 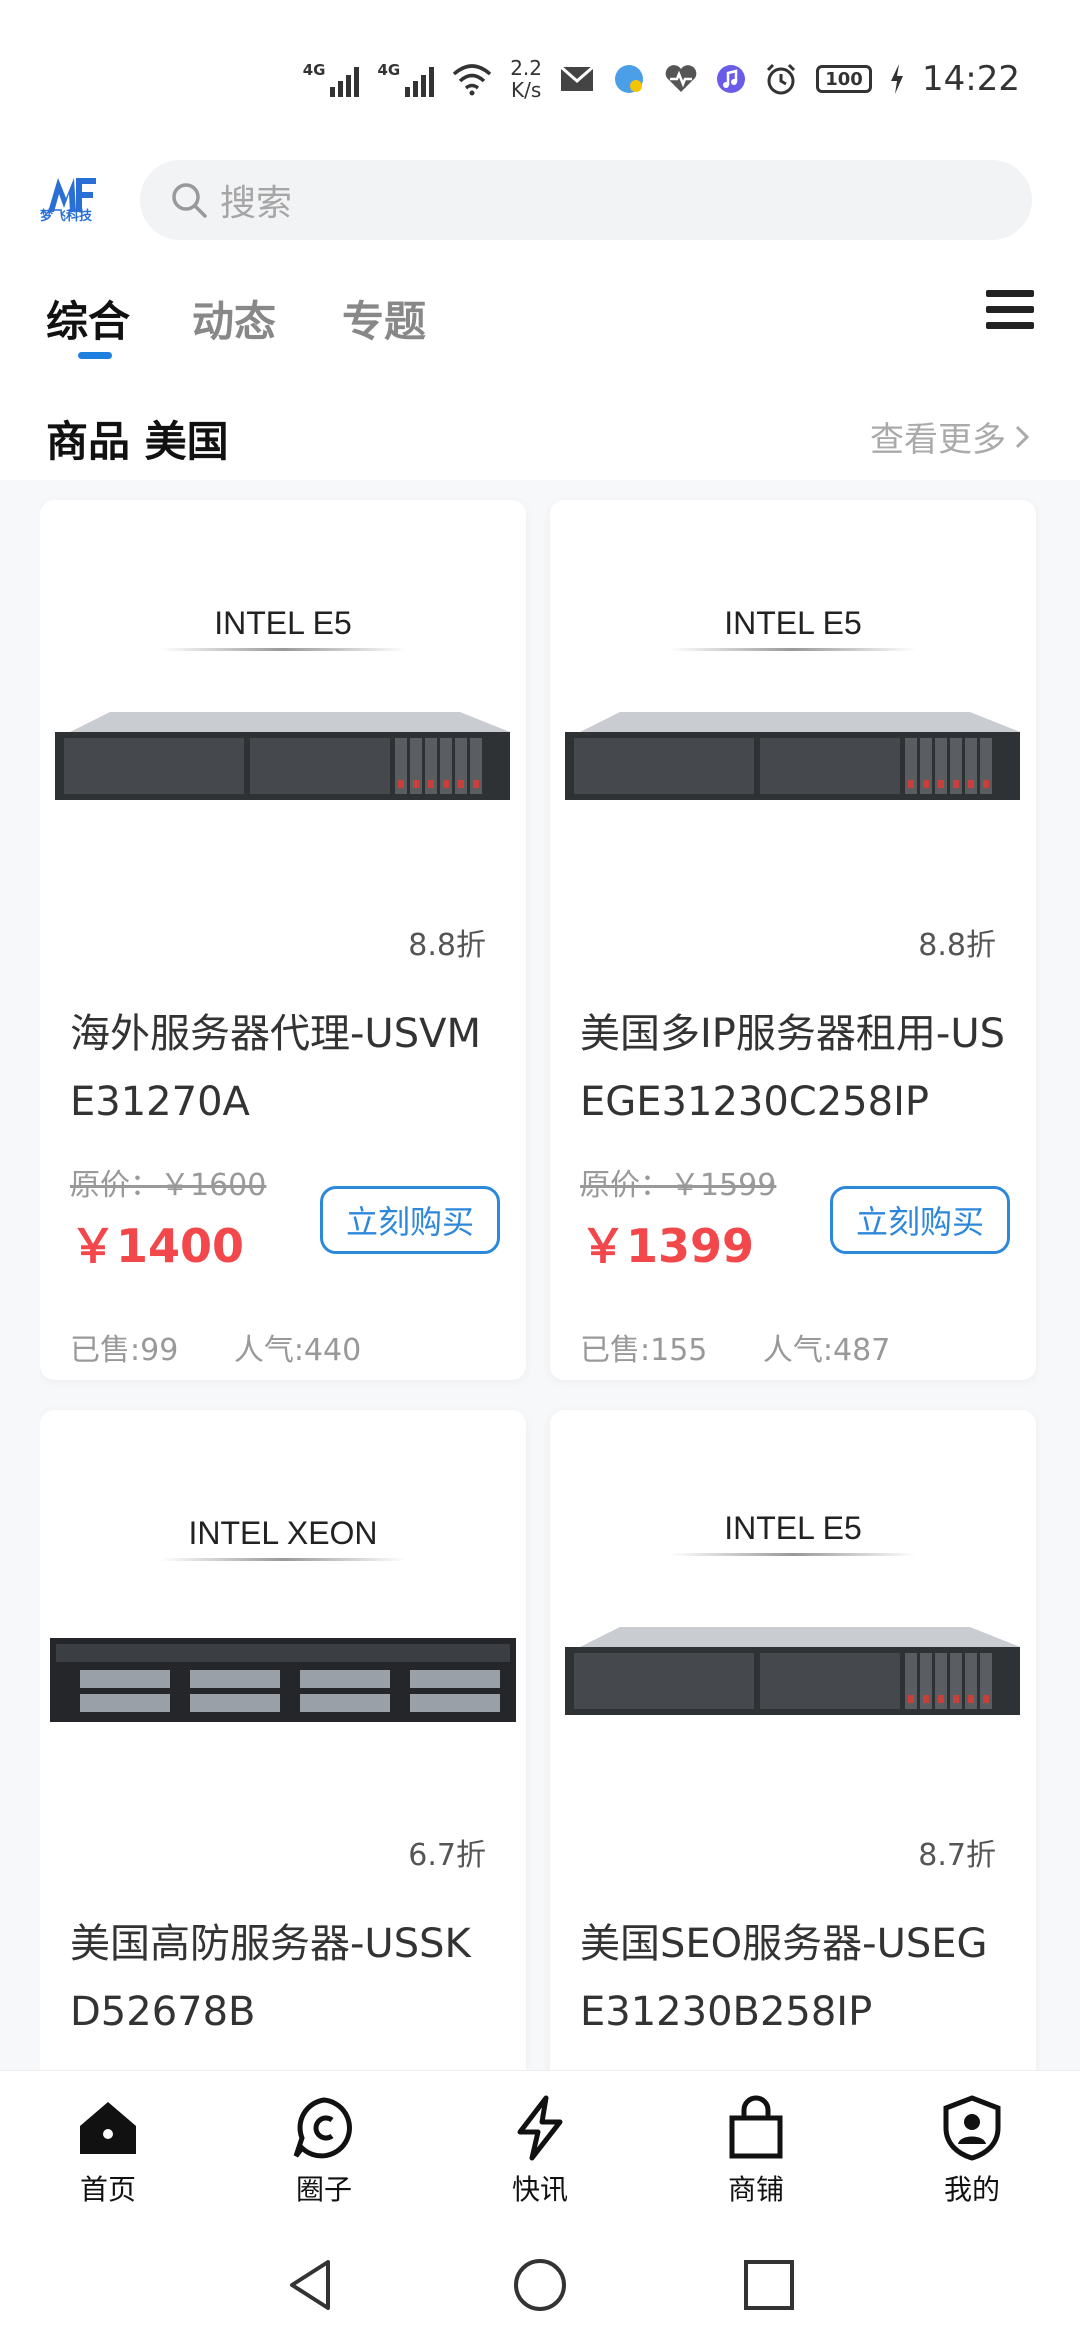 What do you see at coordinates (844, 79) in the screenshot?
I see `battery-icon: 100` at bounding box center [844, 79].